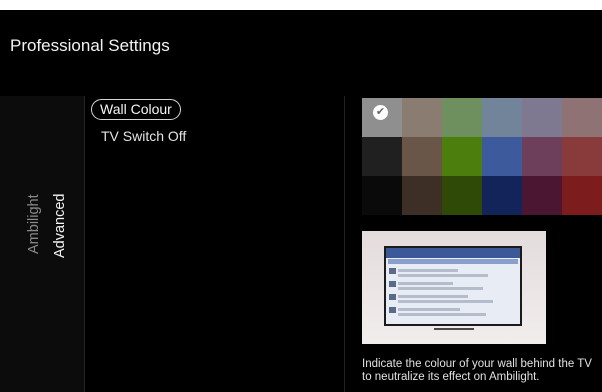 This screenshot has height=392, width=602. I want to click on page-title: Professional Settings, so click(90, 45).